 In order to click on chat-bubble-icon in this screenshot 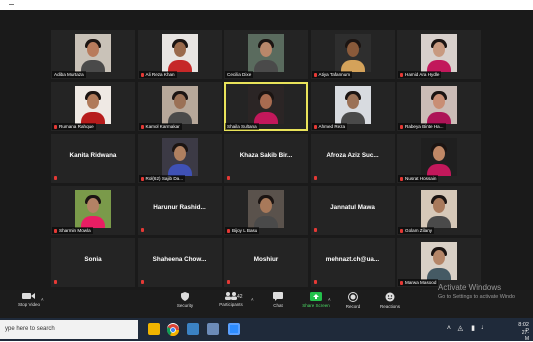, I will do `click(278, 296)`.